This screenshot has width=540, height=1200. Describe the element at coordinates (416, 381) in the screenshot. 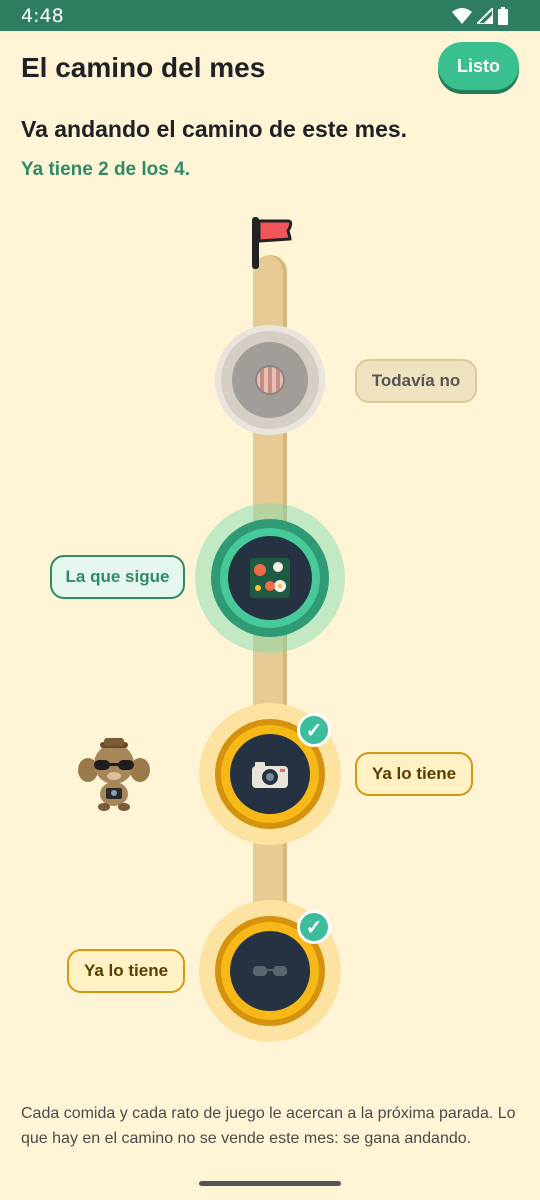

I see `stop-label-locked: Todavía no` at that location.